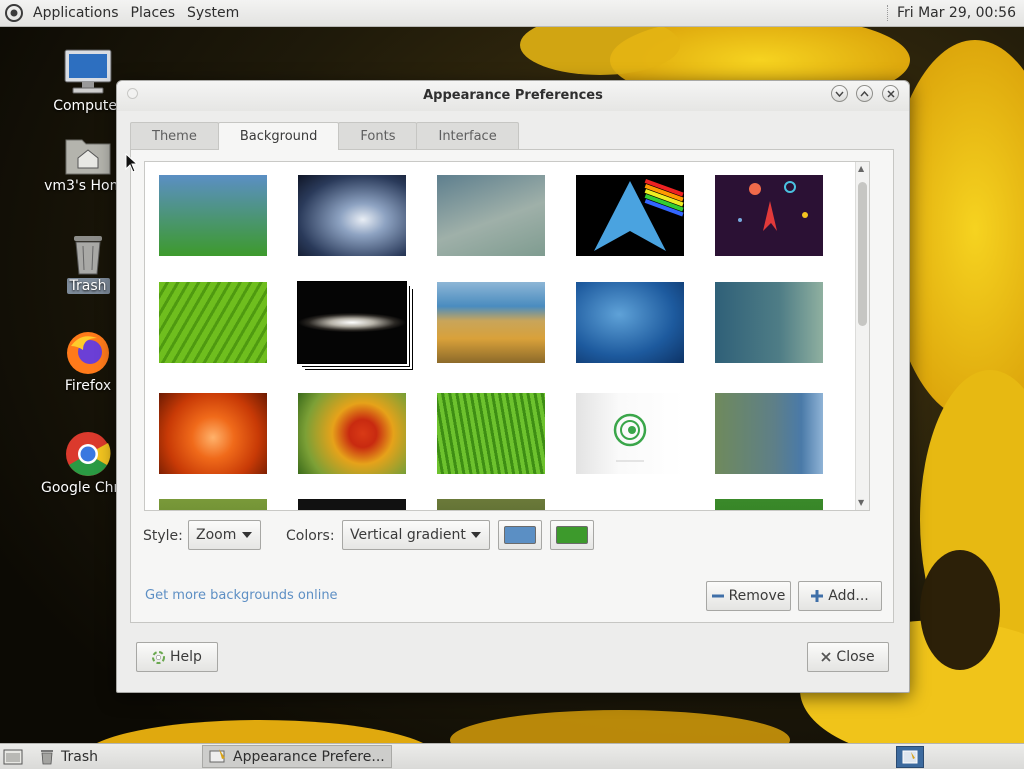 The width and height of the screenshot is (1024, 769). Describe the element at coordinates (88, 106) in the screenshot. I see `desktop-icon-label: Computer` at that location.